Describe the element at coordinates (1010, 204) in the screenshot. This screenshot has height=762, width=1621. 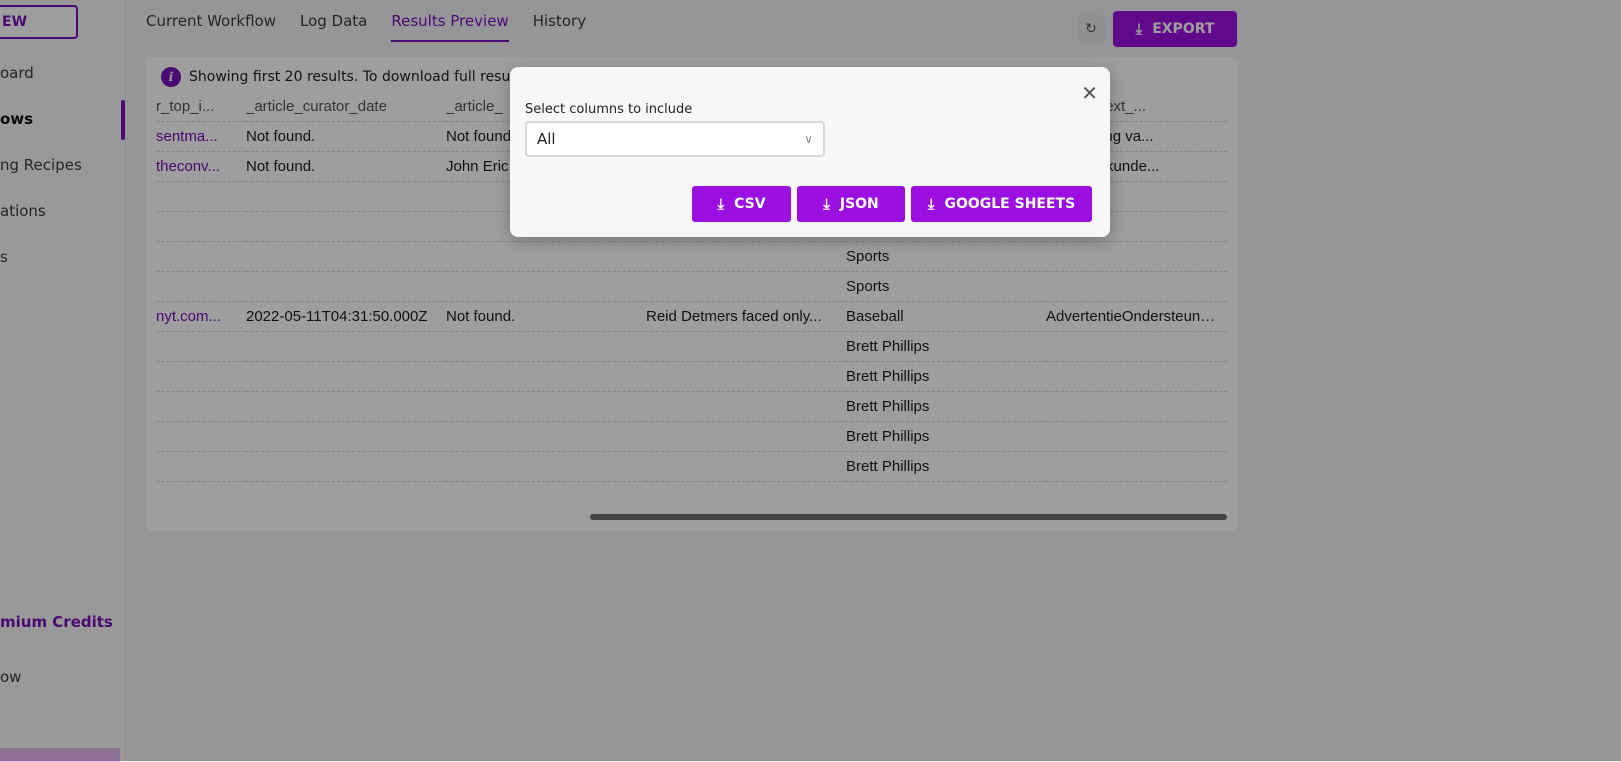
I see `google-sheets-label: GOOGLE SHEETS` at that location.